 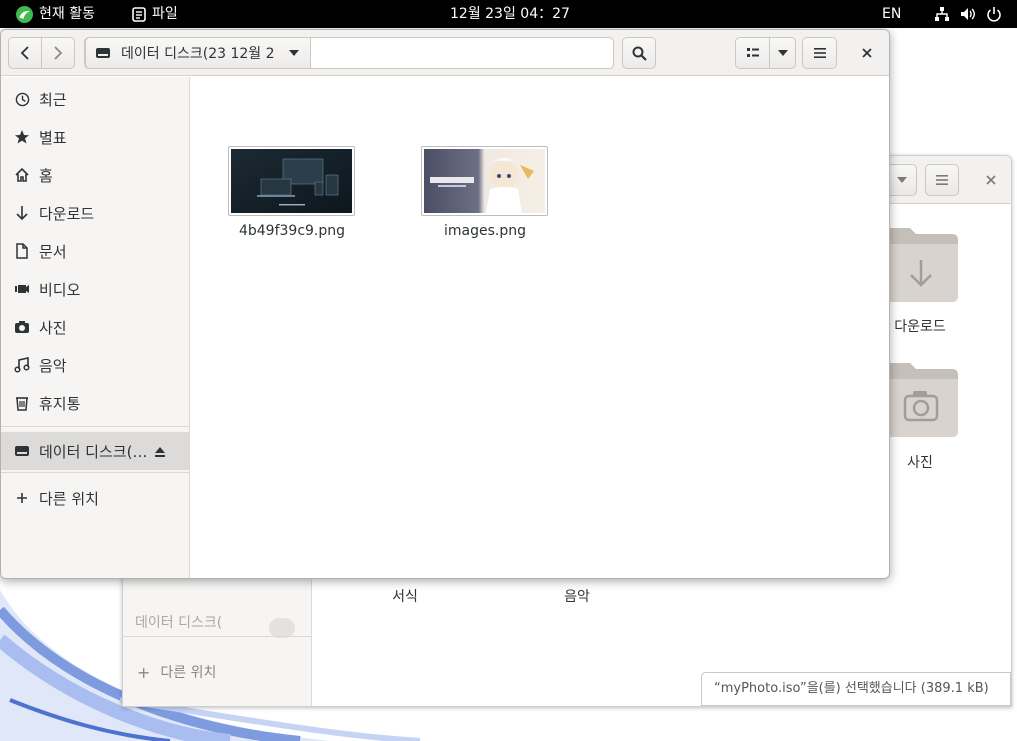 I want to click on back-button, so click(x=25, y=53).